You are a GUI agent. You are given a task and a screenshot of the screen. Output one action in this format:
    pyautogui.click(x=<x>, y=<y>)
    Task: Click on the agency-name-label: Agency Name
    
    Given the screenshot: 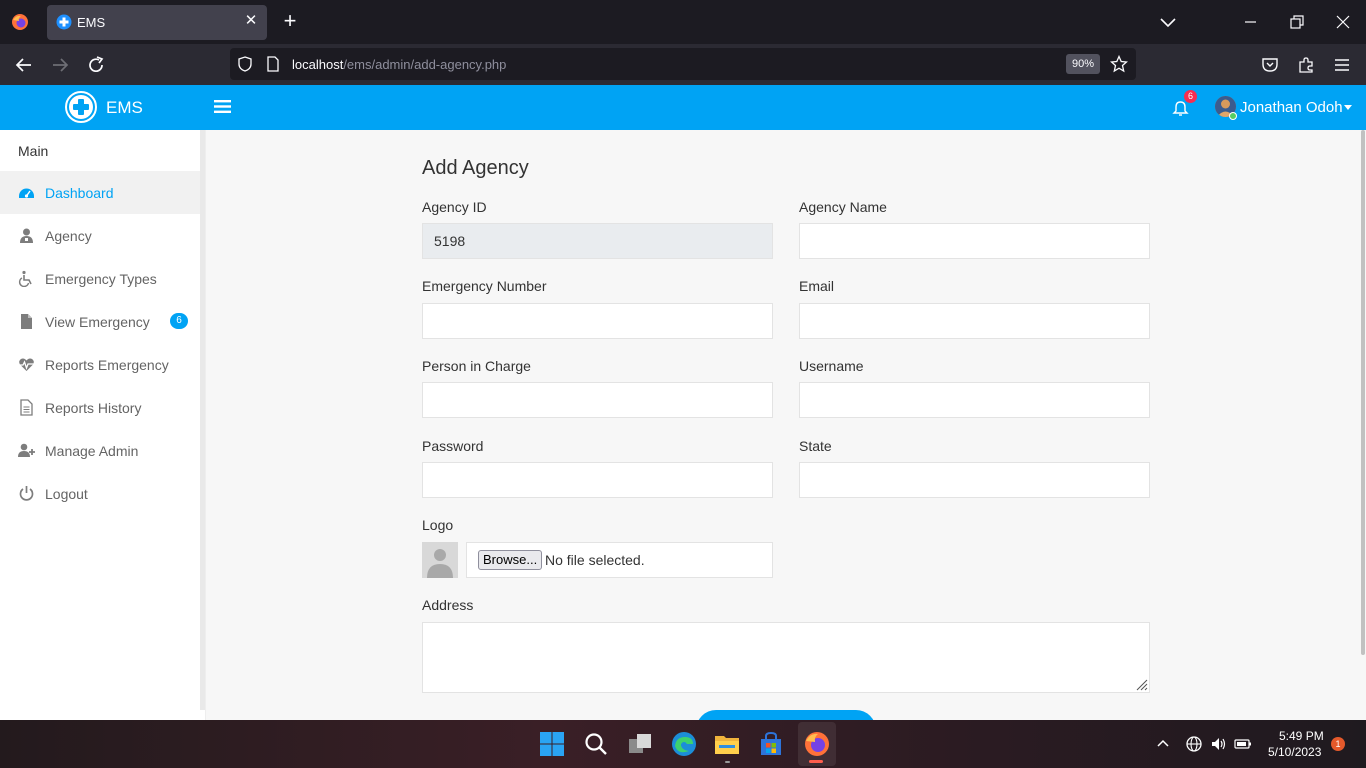 What is the action you would take?
    pyautogui.click(x=843, y=207)
    